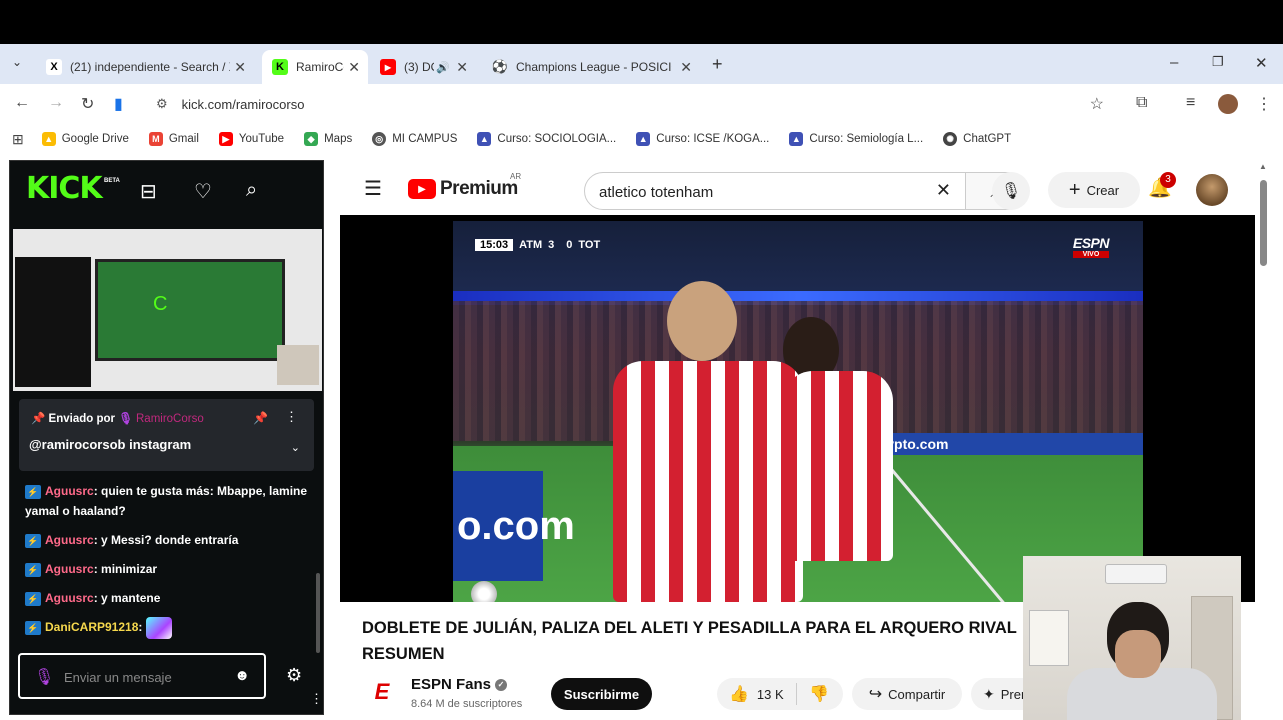 The width and height of the screenshot is (1283, 720). I want to click on chat-message: ⚡ Aguusrc: y Messi? donde entraría, so click(170, 540).